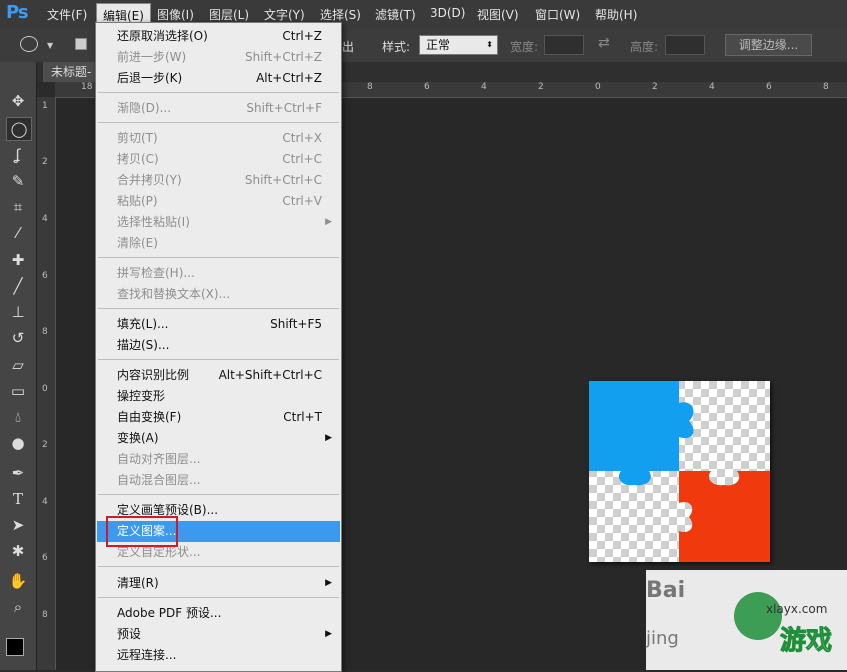 Image resolution: width=847 pixels, height=672 pixels. Describe the element at coordinates (218, 396) in the screenshot. I see `menu-item-puppet-warp: 操控变形` at that location.